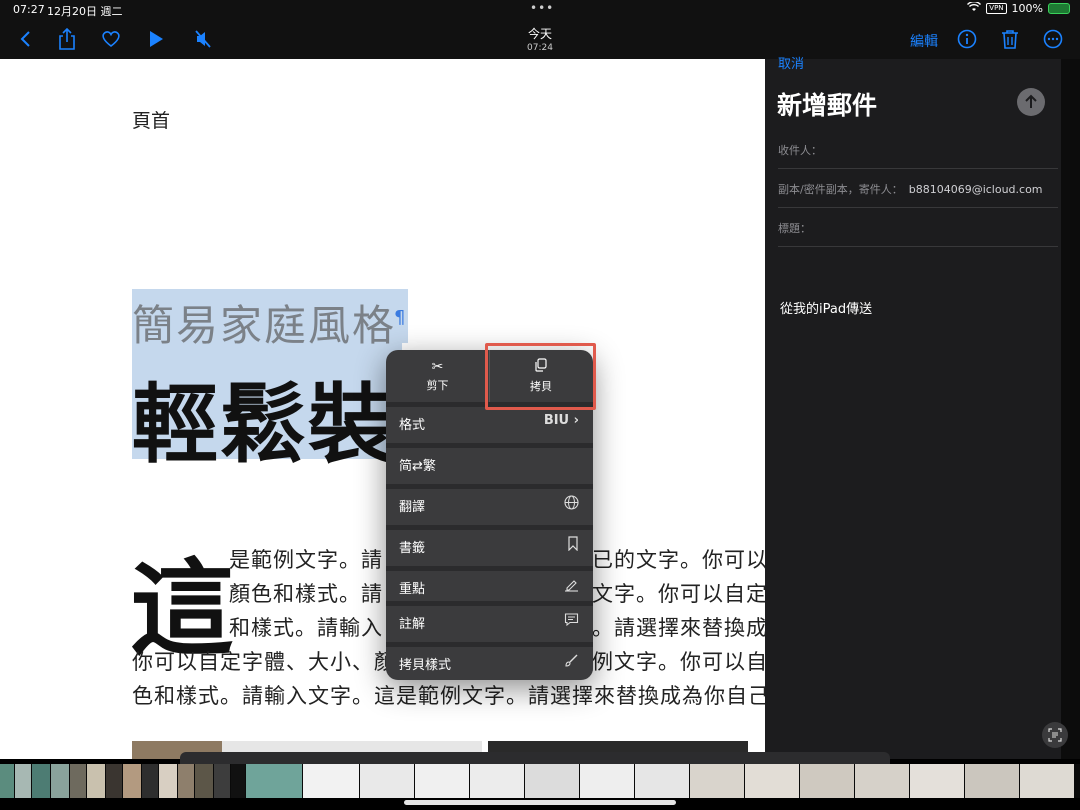 The width and height of the screenshot is (1080, 810). Describe the element at coordinates (448, 695) in the screenshot. I see `body-text: 色和樣式。請輸入文字。這是範例文字。請選擇來替換成為你自己` at that location.